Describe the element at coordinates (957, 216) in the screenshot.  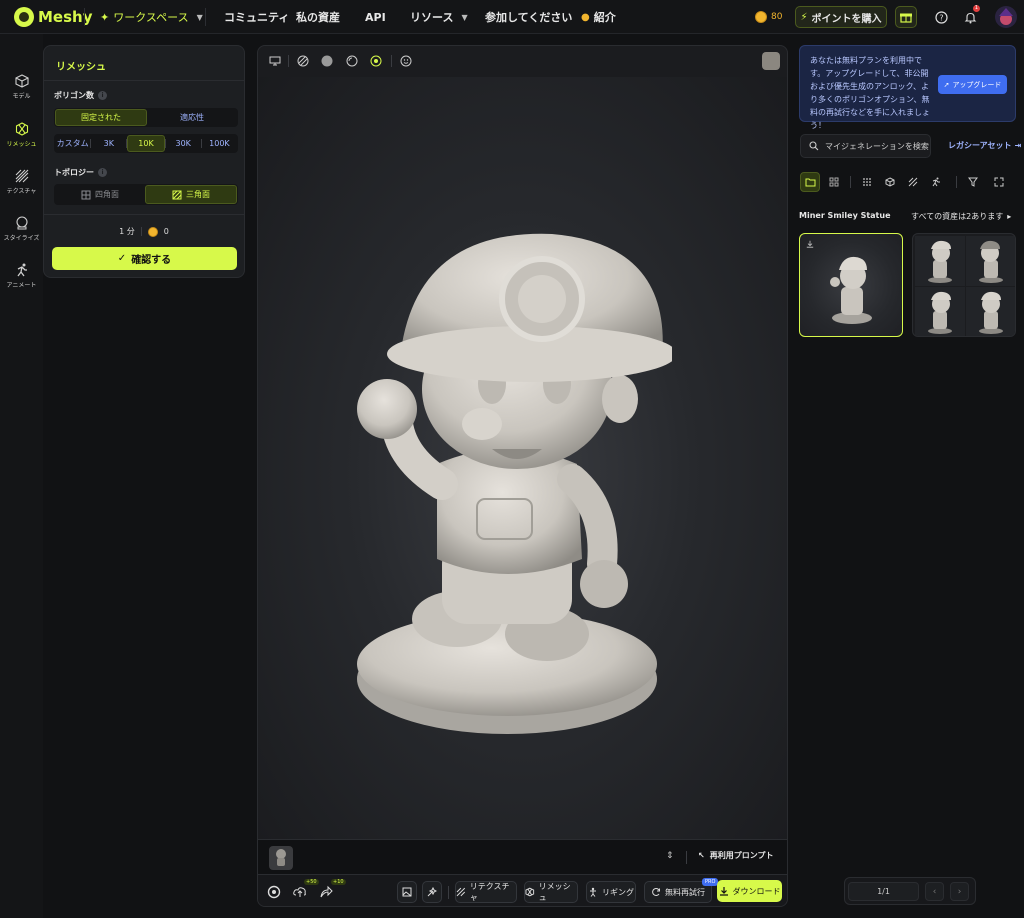
I see `asset-count-text: すべての資産は2あります` at that location.